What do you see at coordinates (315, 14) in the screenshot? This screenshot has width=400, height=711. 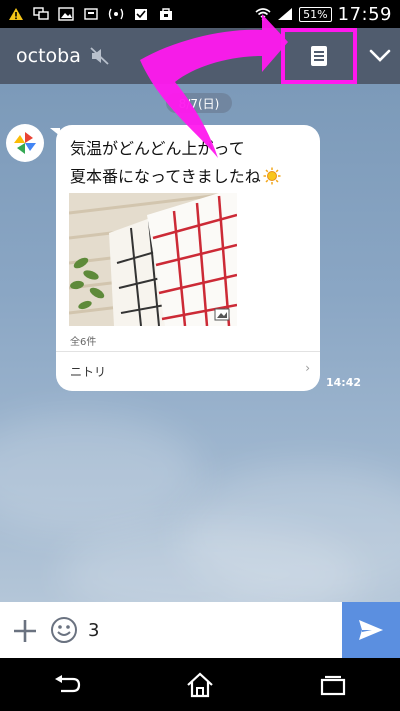 I see `battery-indicator: 51%` at bounding box center [315, 14].